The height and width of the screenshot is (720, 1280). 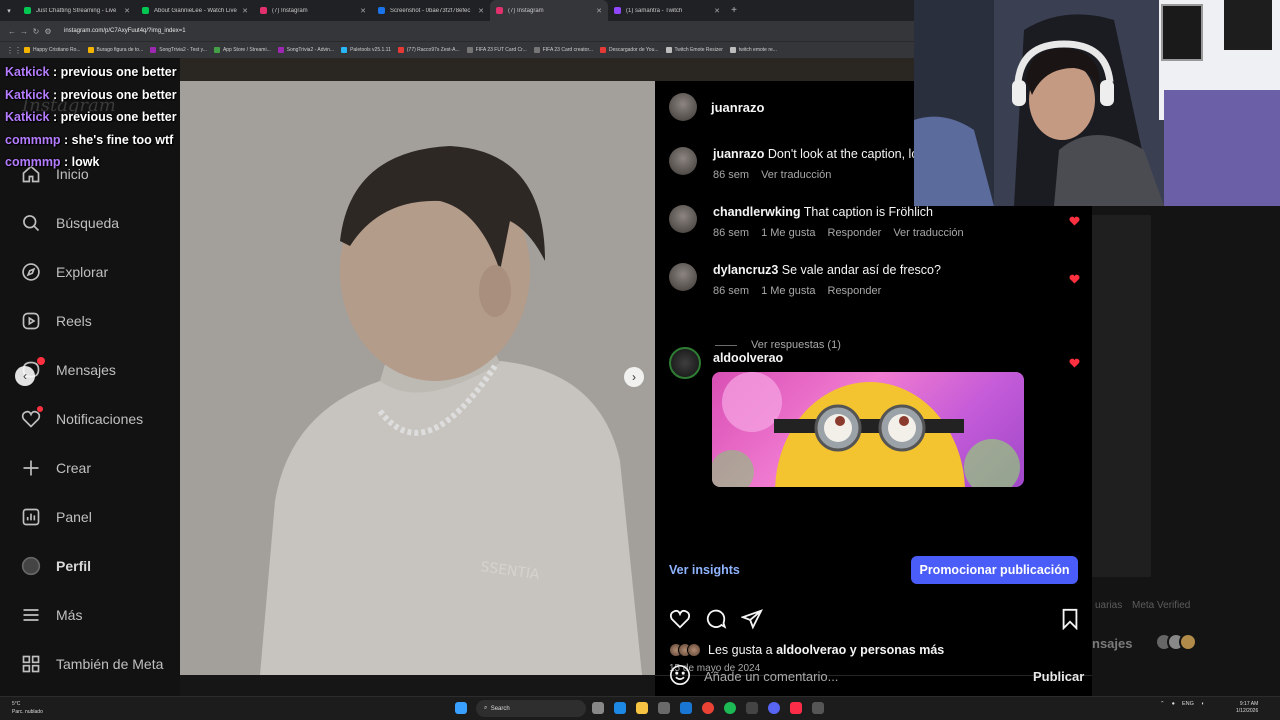 I want to click on store-icon, so click(x=664, y=708).